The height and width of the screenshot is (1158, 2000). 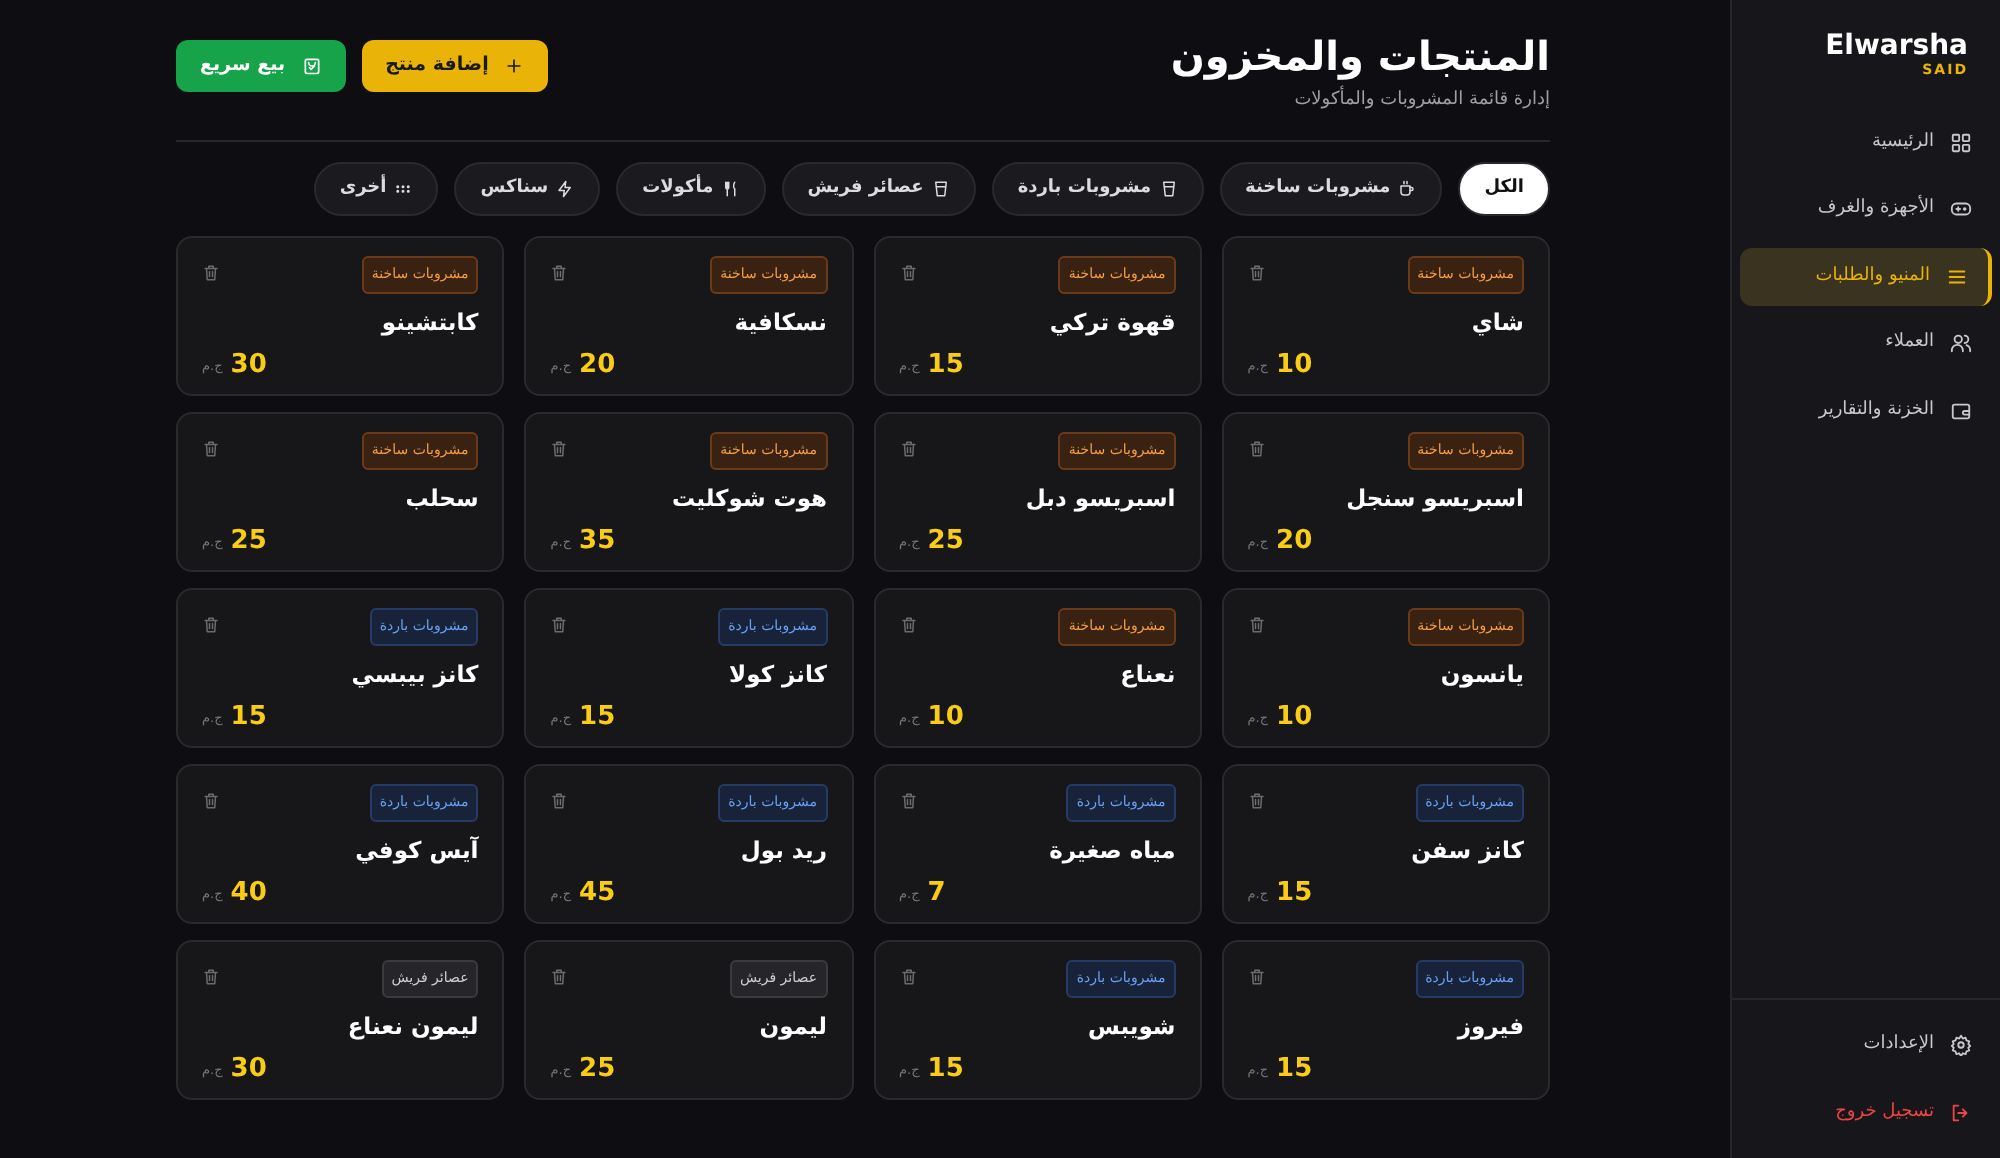 I want to click on page-title: المنتجات والمخزون, so click(x=1360, y=56).